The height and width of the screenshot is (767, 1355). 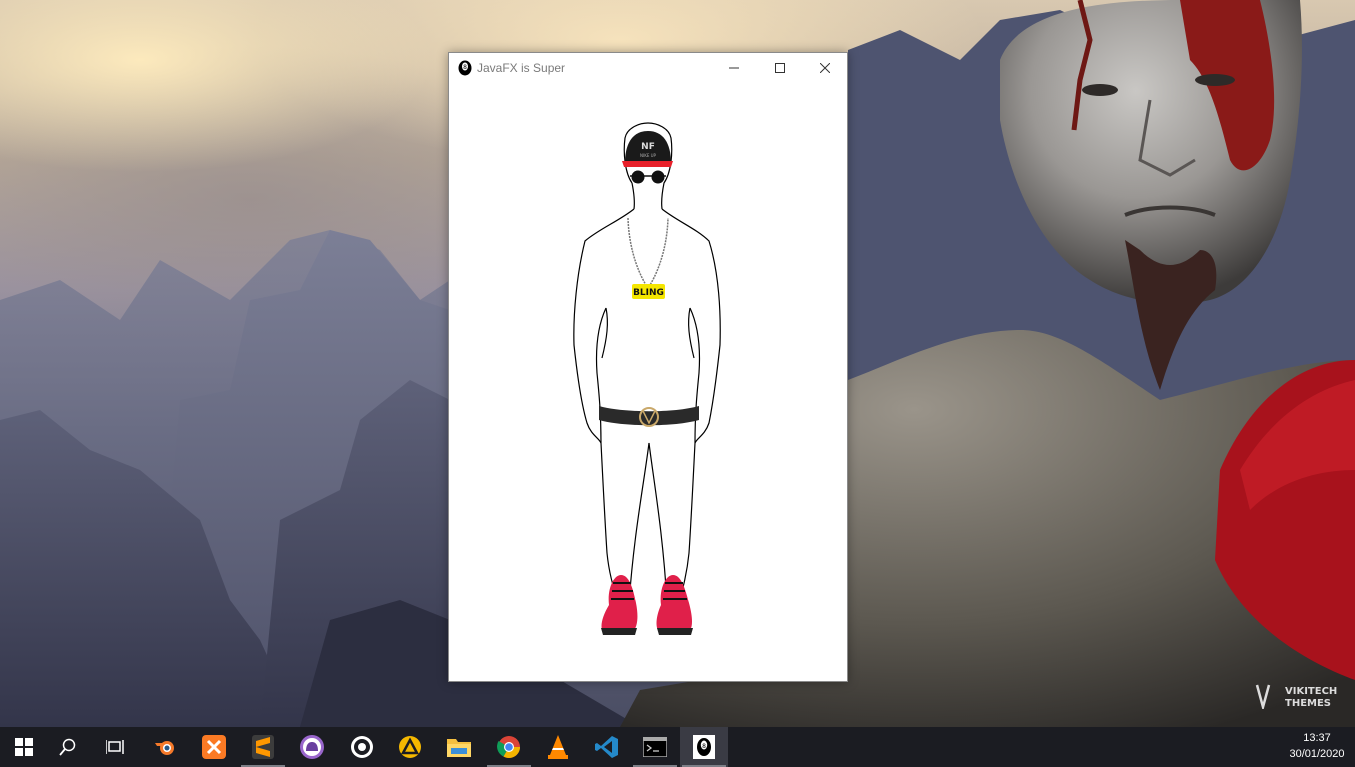 What do you see at coordinates (1317, 738) in the screenshot?
I see `clock-time: 13:37` at bounding box center [1317, 738].